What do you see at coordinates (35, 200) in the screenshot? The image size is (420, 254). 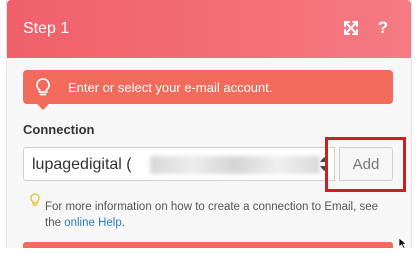 I see `info-bulb-icon` at bounding box center [35, 200].